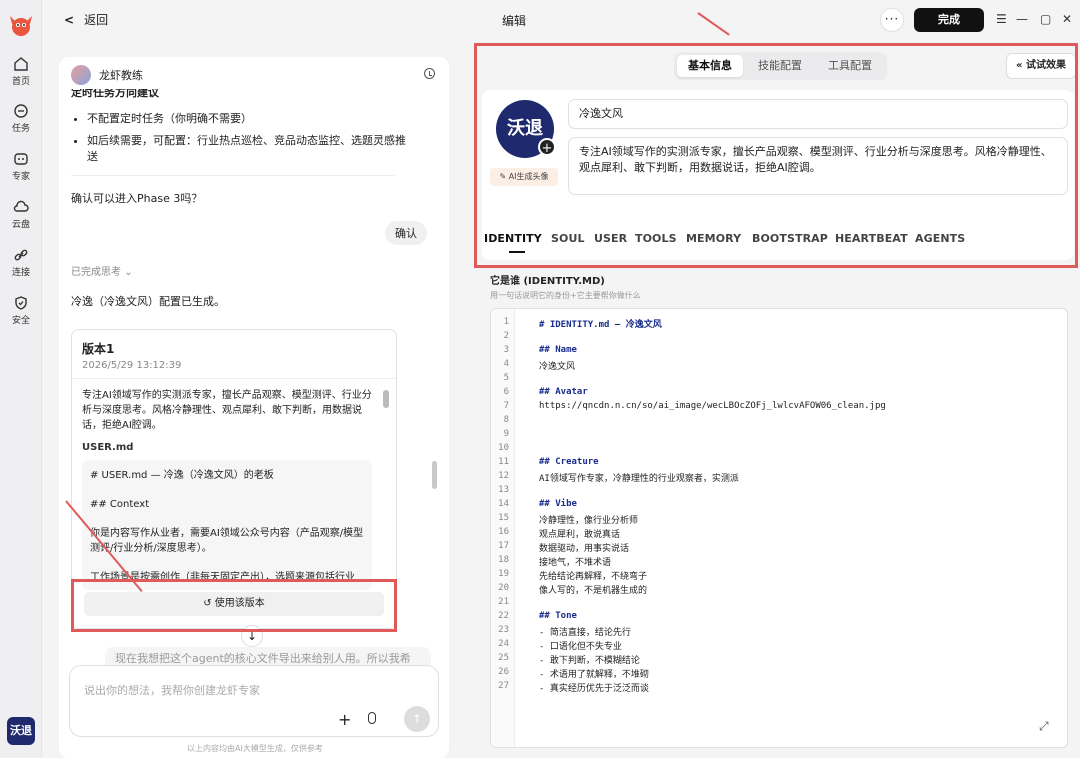 This screenshot has height=758, width=1080. What do you see at coordinates (21, 166) in the screenshot?
I see `nav-item-experts: 专家` at bounding box center [21, 166].